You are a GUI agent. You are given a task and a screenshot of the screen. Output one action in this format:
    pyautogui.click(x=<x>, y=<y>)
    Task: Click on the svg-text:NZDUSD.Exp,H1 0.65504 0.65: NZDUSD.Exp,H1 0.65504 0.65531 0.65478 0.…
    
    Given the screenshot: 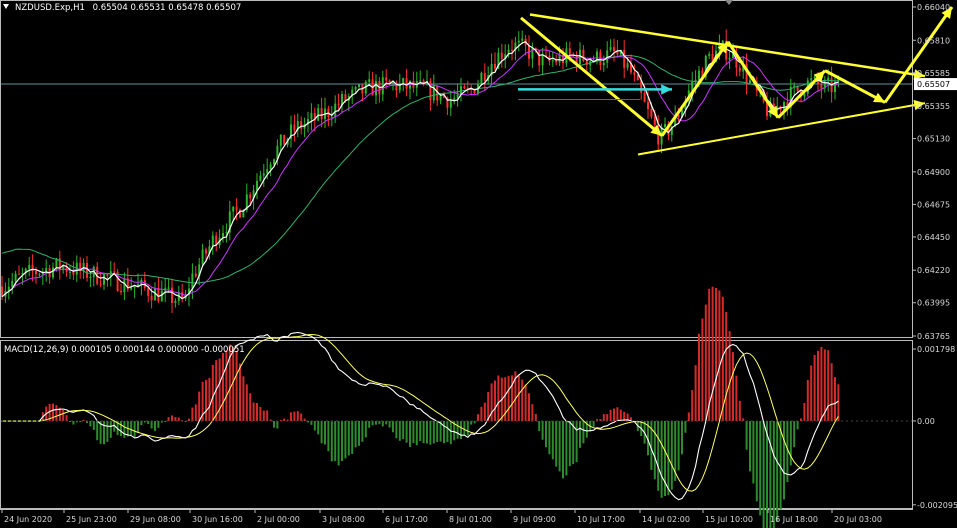 What is the action you would take?
    pyautogui.click(x=128, y=8)
    